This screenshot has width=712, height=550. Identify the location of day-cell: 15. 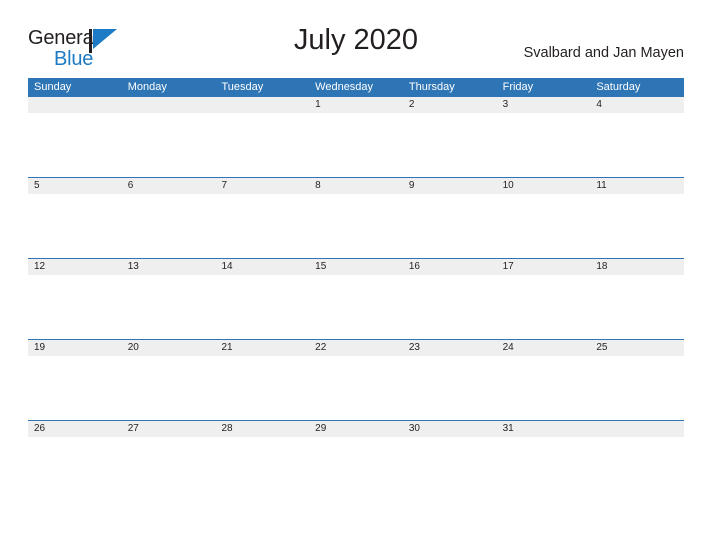
(356, 267).